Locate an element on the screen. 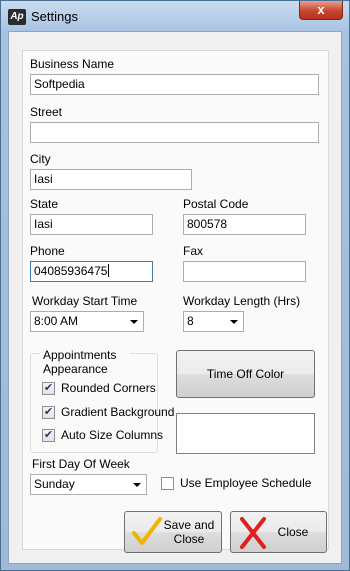  close-button-label: Close is located at coordinates (293, 532).